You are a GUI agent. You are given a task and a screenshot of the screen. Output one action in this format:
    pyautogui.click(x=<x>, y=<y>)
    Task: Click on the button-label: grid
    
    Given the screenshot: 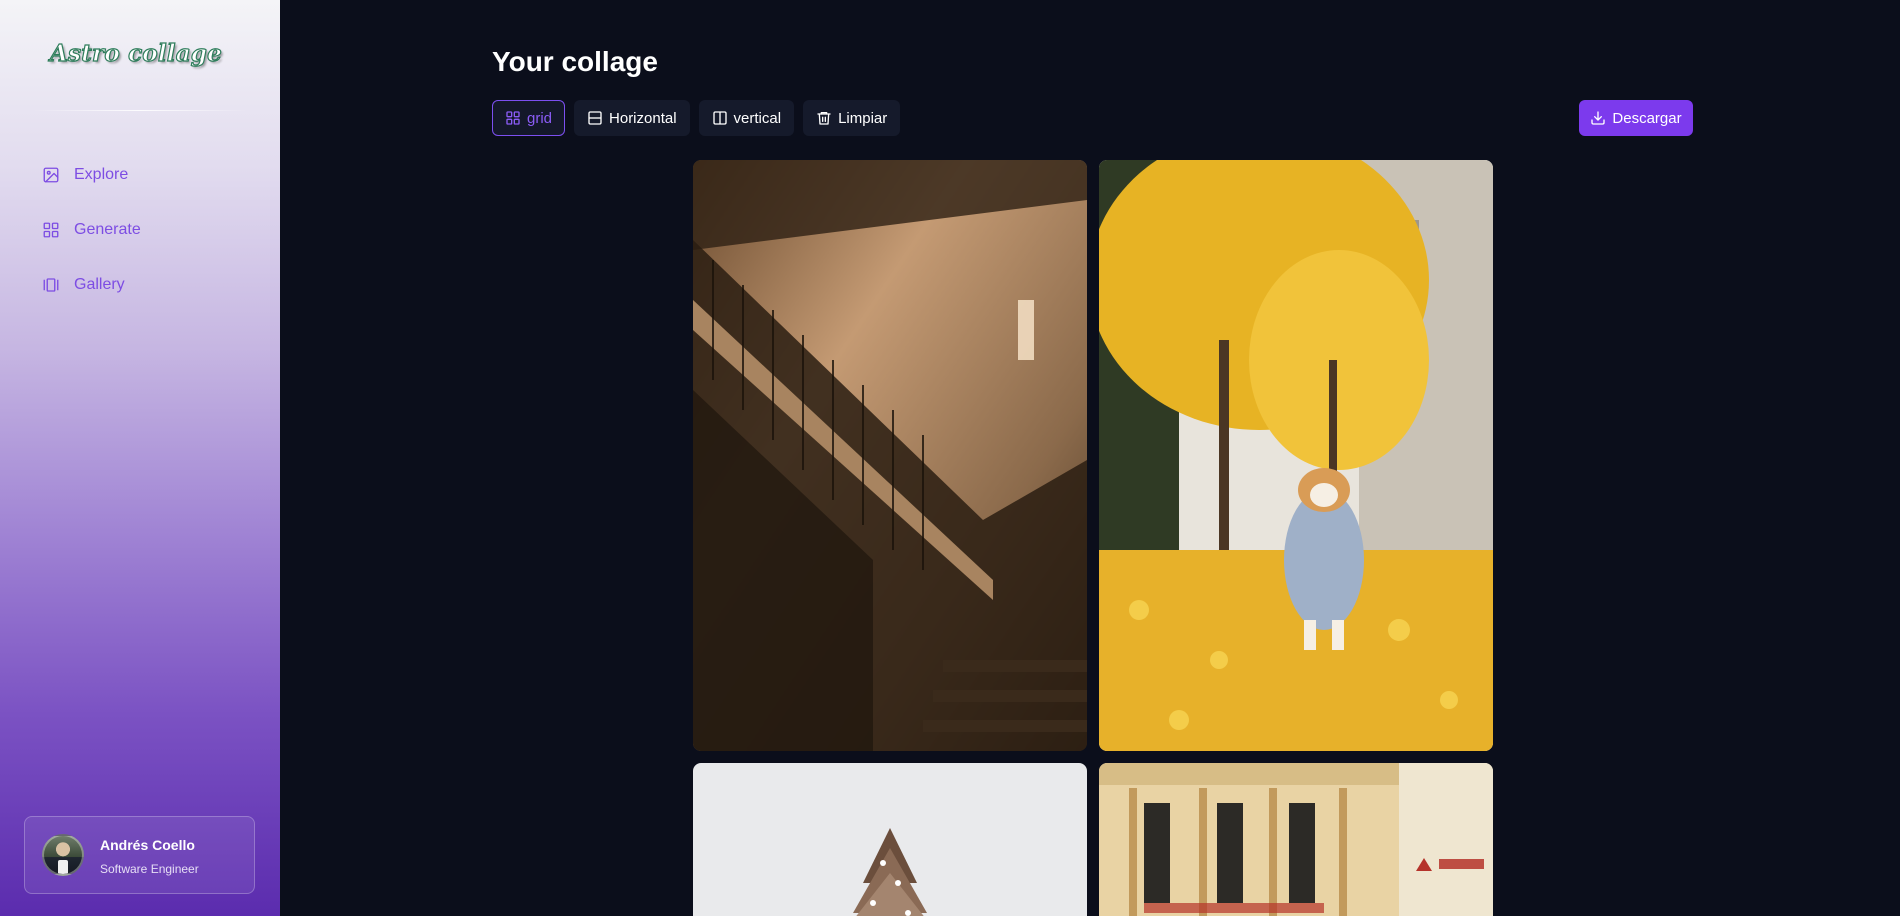 What is the action you would take?
    pyautogui.click(x=540, y=118)
    